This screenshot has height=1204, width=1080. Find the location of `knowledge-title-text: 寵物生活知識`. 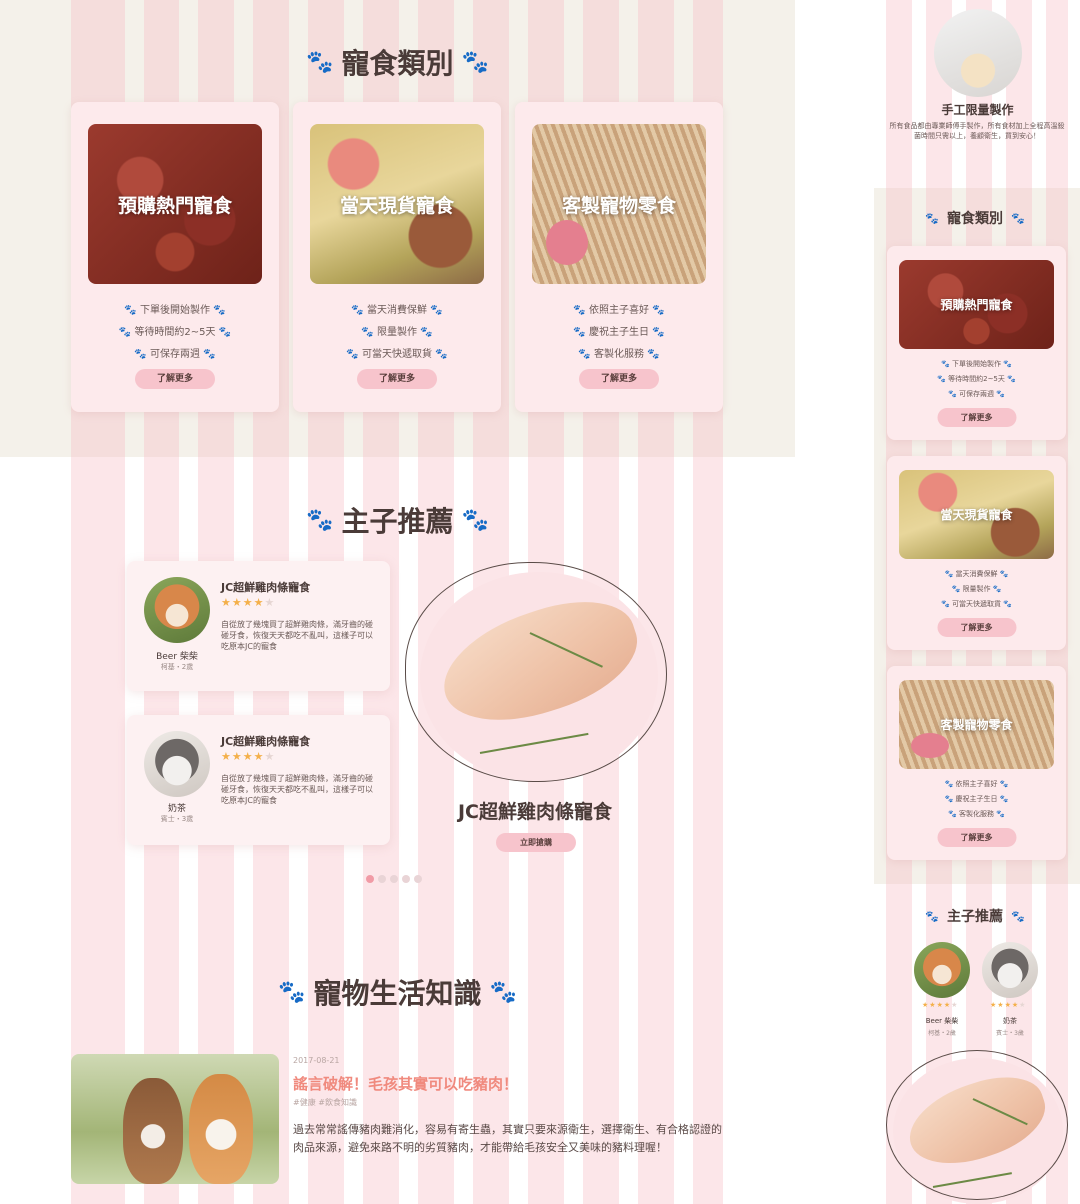

knowledge-title-text: 寵物生活知識 is located at coordinates (397, 993).